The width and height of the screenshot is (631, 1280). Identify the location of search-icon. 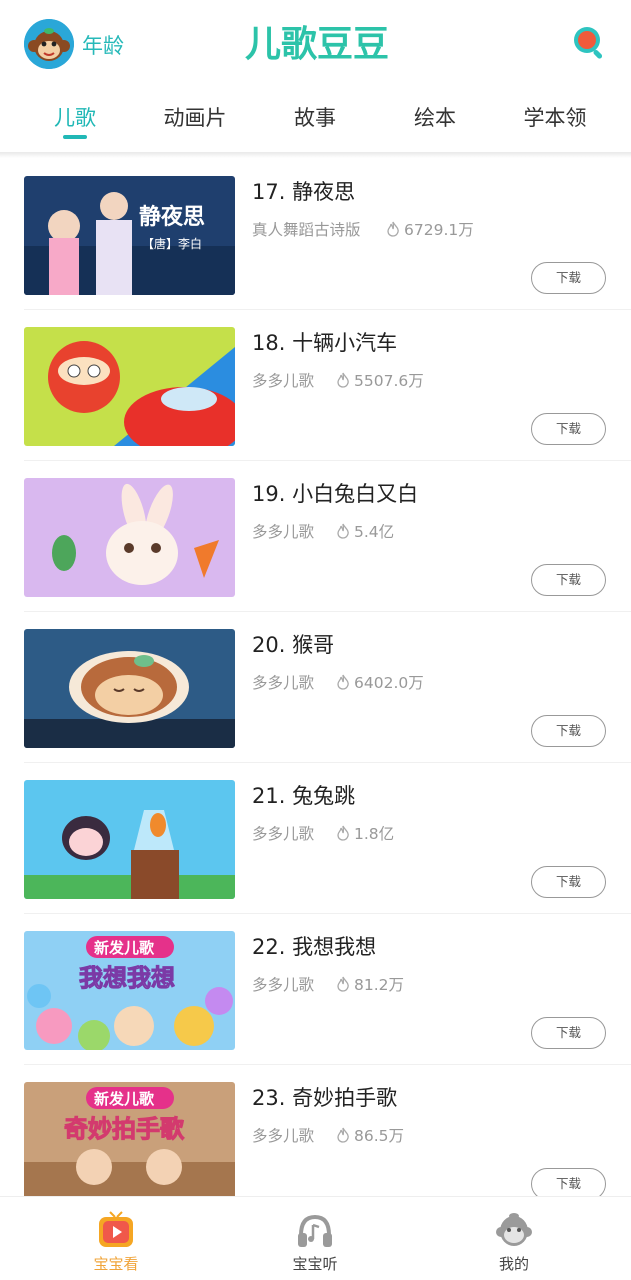
(590, 43).